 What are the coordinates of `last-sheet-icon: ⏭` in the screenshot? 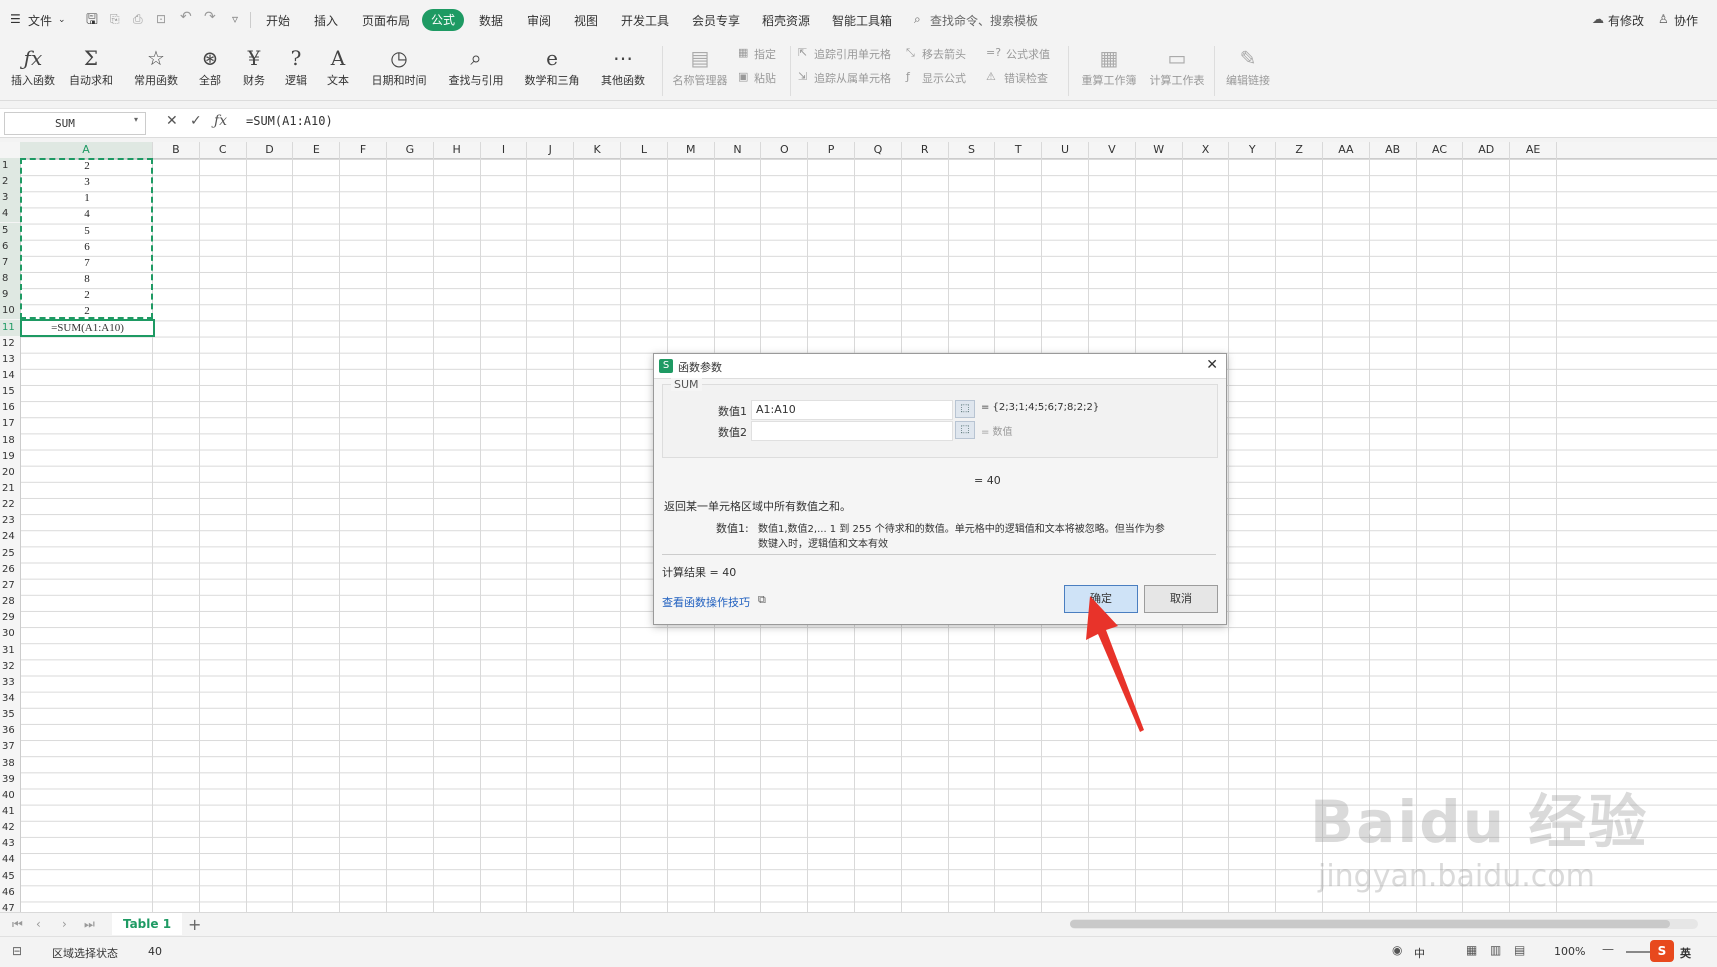 It's located at (89, 924).